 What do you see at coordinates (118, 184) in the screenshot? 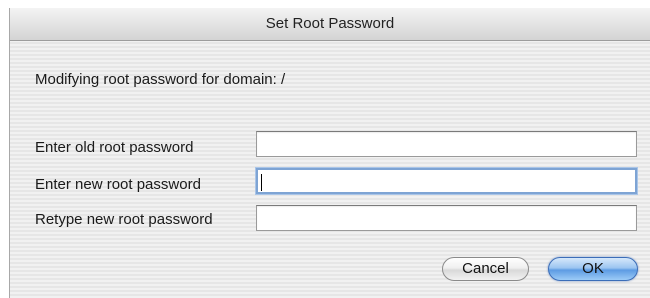
I see `new-password-label: Enter new root password` at bounding box center [118, 184].